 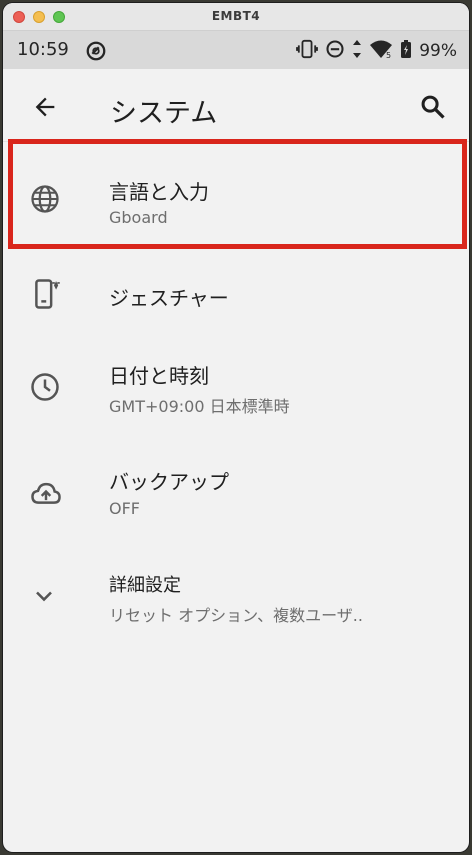 What do you see at coordinates (164, 113) in the screenshot?
I see `page-title: システム` at bounding box center [164, 113].